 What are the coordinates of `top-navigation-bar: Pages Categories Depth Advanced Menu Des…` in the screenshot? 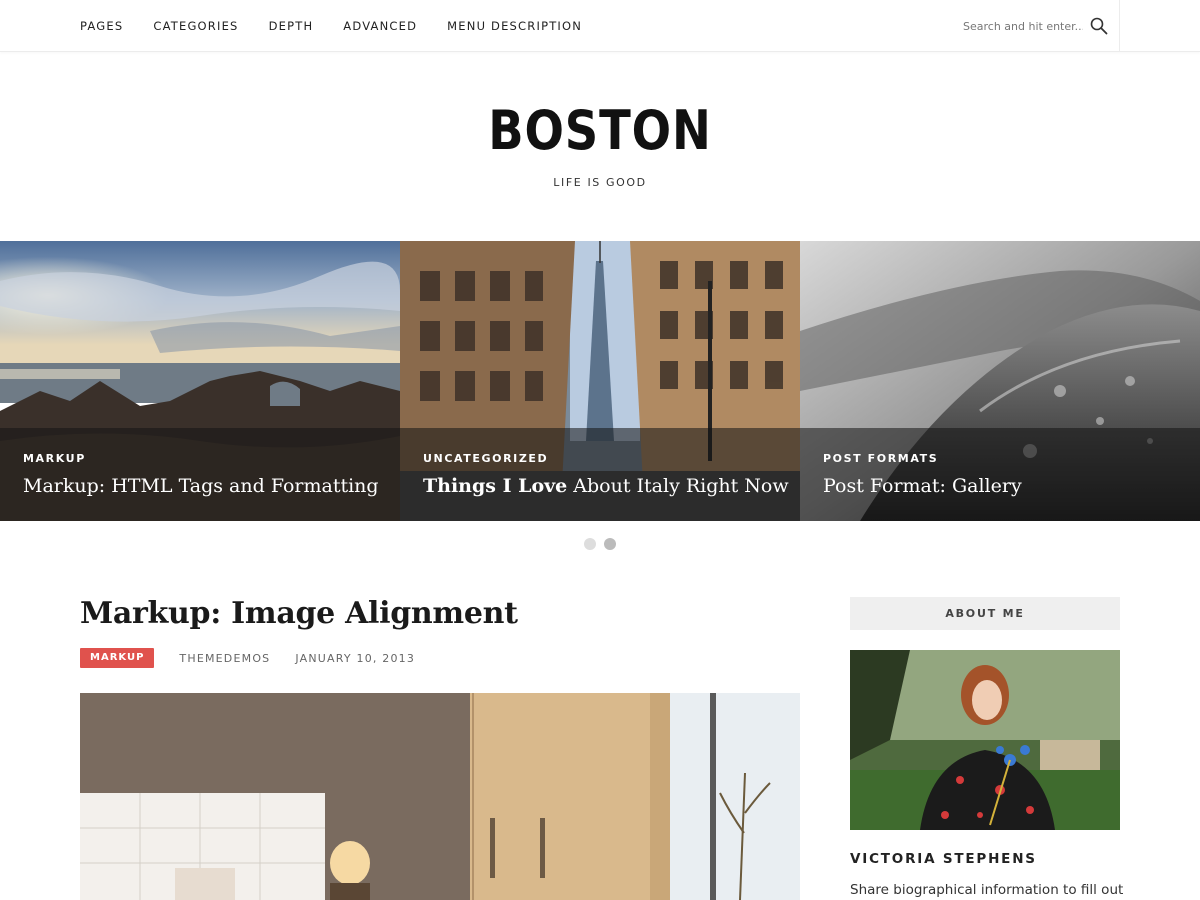 It's located at (600, 26).